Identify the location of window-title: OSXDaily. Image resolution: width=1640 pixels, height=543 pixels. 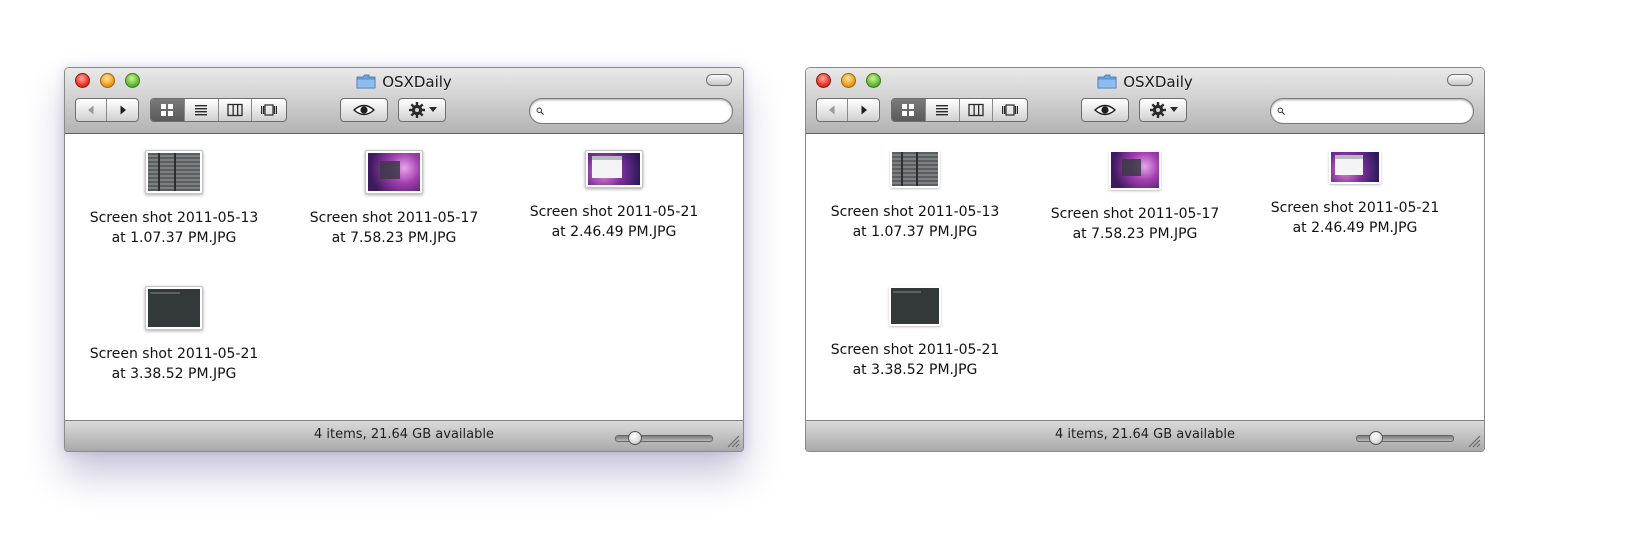
(417, 82).